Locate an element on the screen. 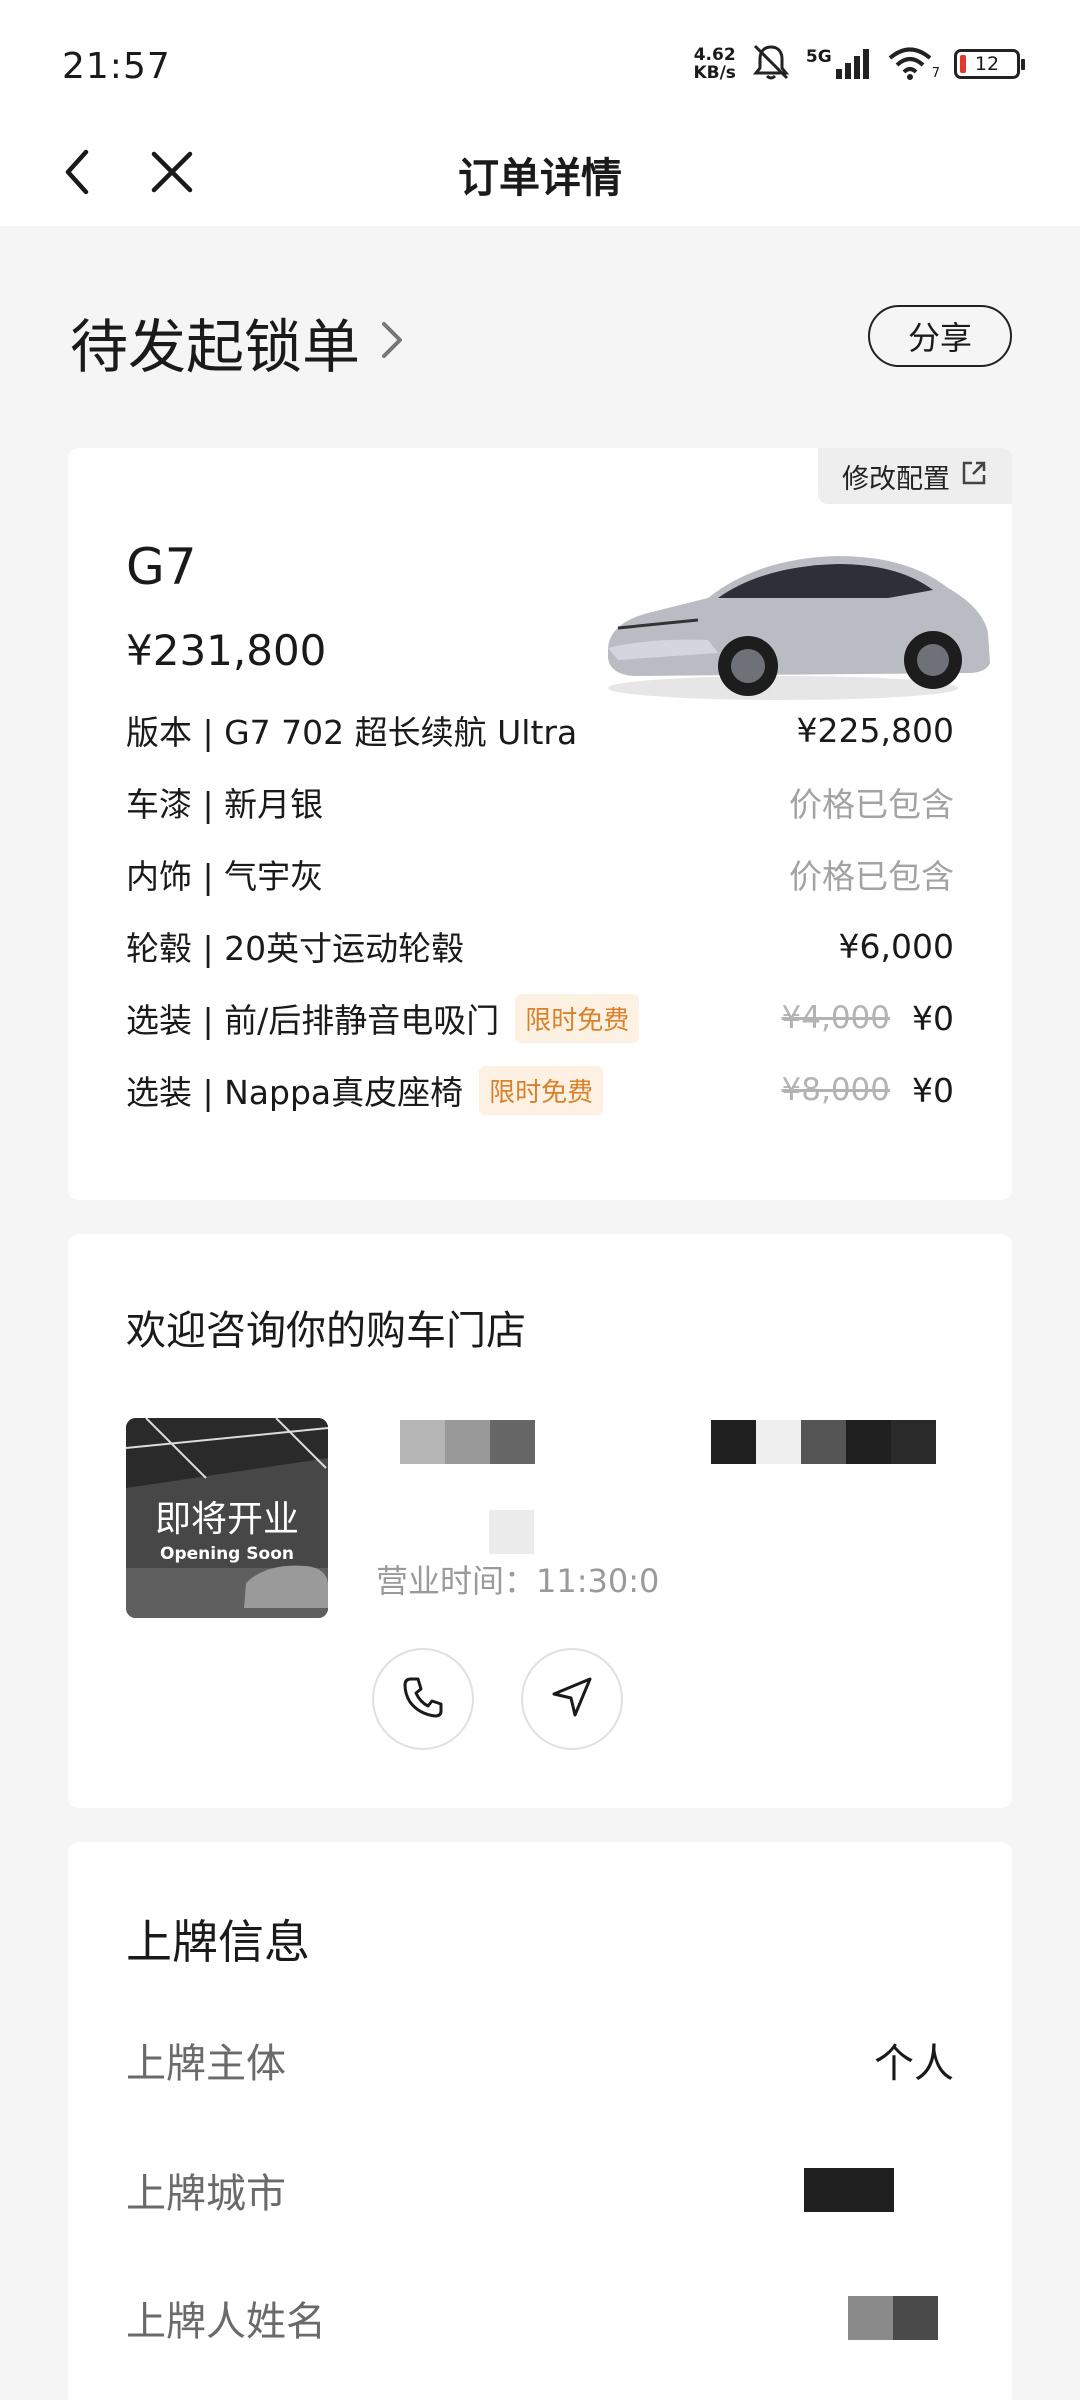 This screenshot has width=1080, height=2400. net-speed-value: 4.62 is located at coordinates (714, 55).